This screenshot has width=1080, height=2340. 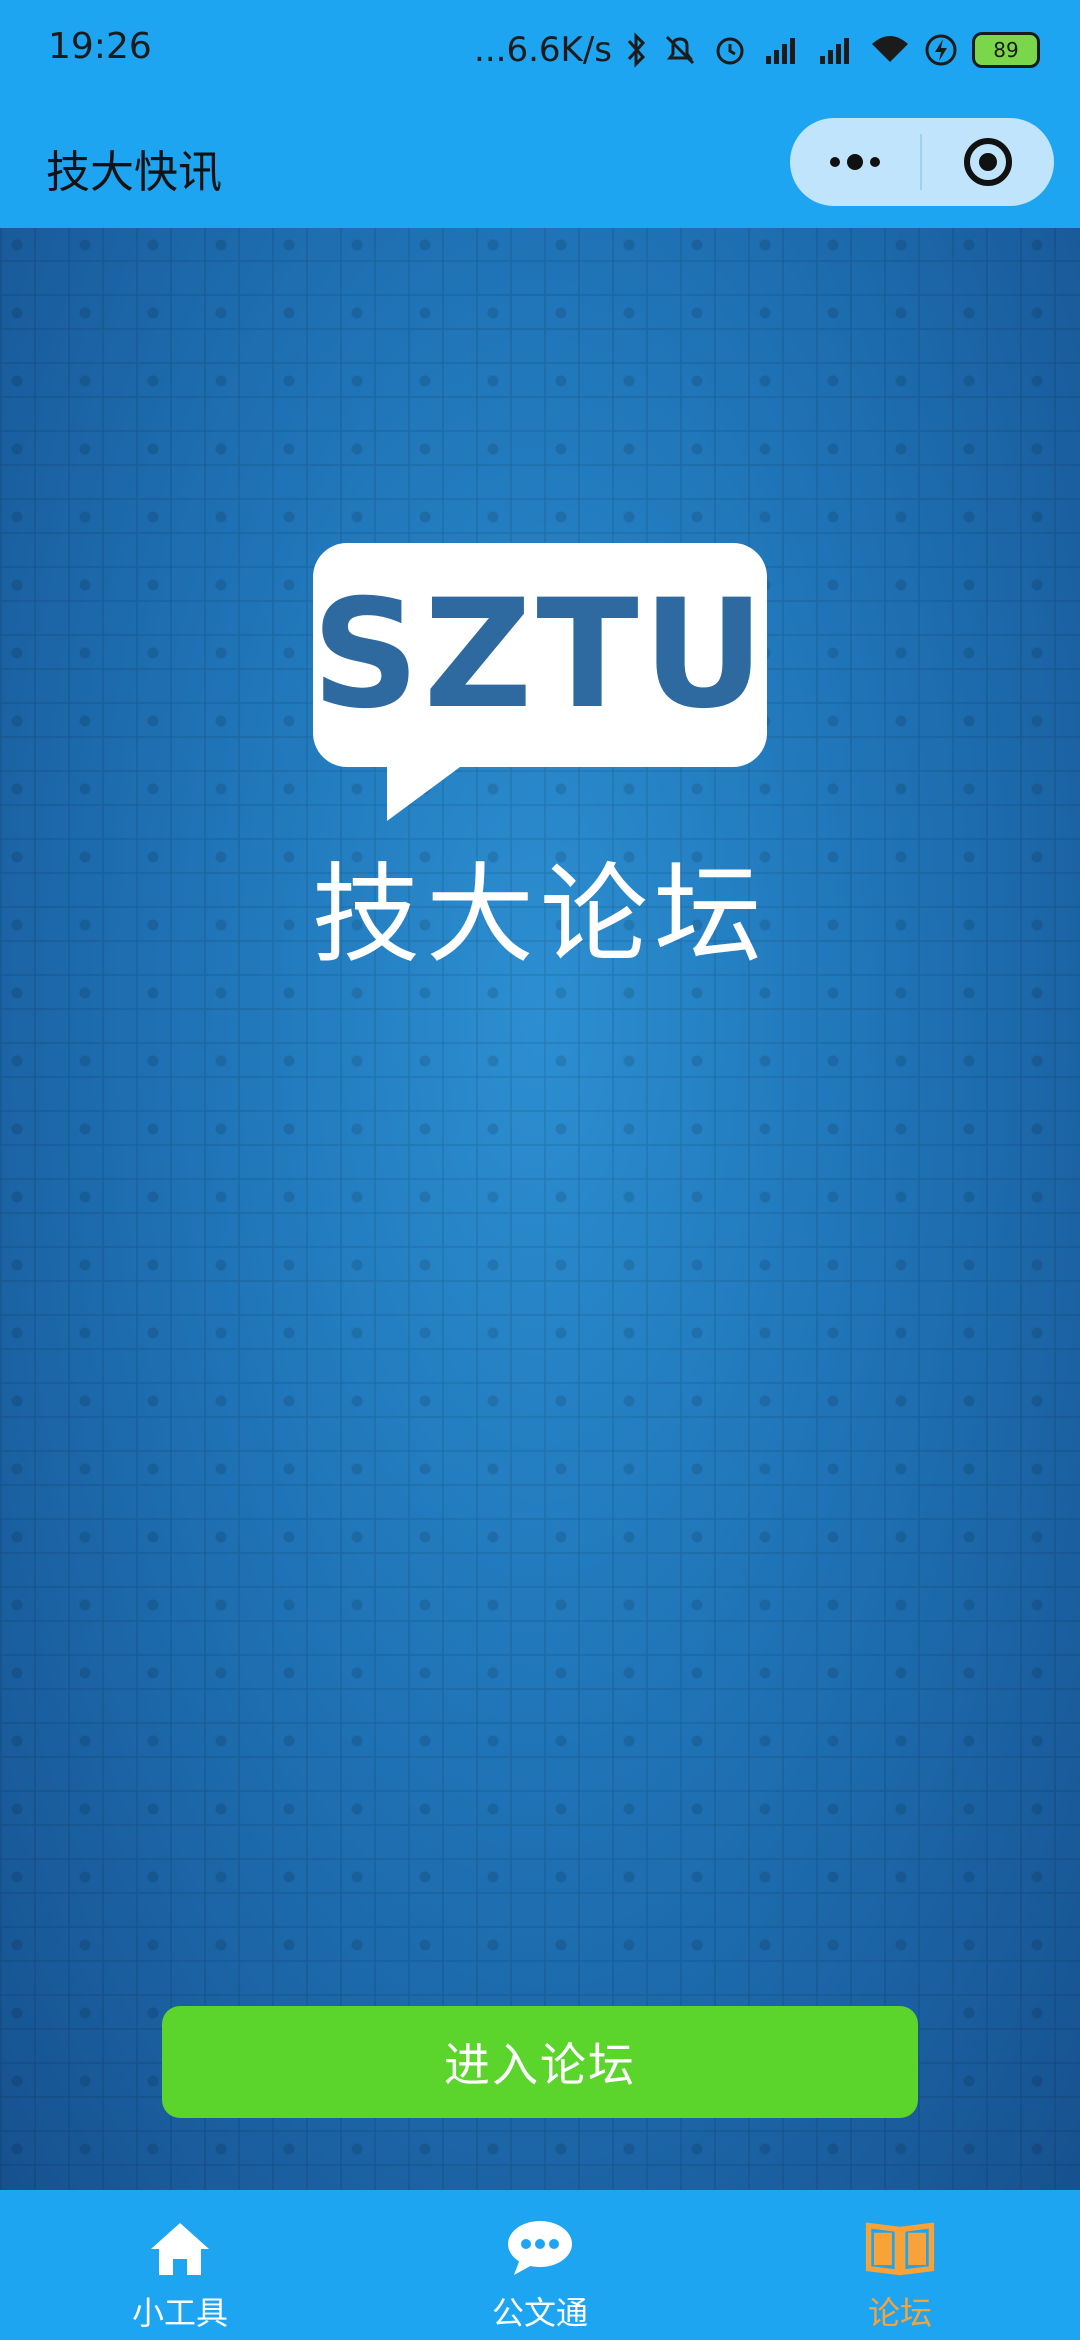 I want to click on tab-label: 公文通, so click(x=539, y=2313).